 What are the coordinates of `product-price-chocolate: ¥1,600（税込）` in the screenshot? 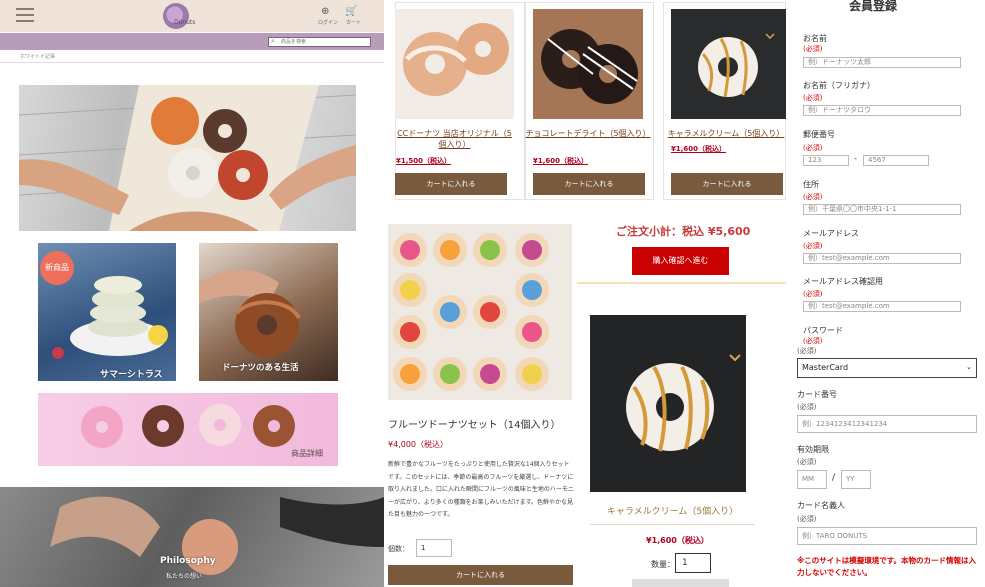 It's located at (561, 161).